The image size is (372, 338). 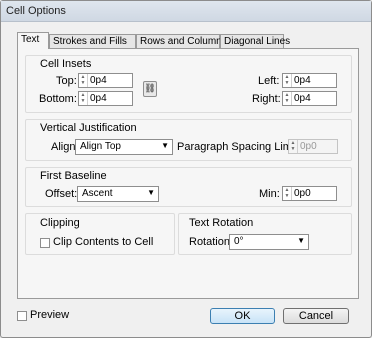 What do you see at coordinates (66, 81) in the screenshot?
I see `top-inset-label: Top:` at bounding box center [66, 81].